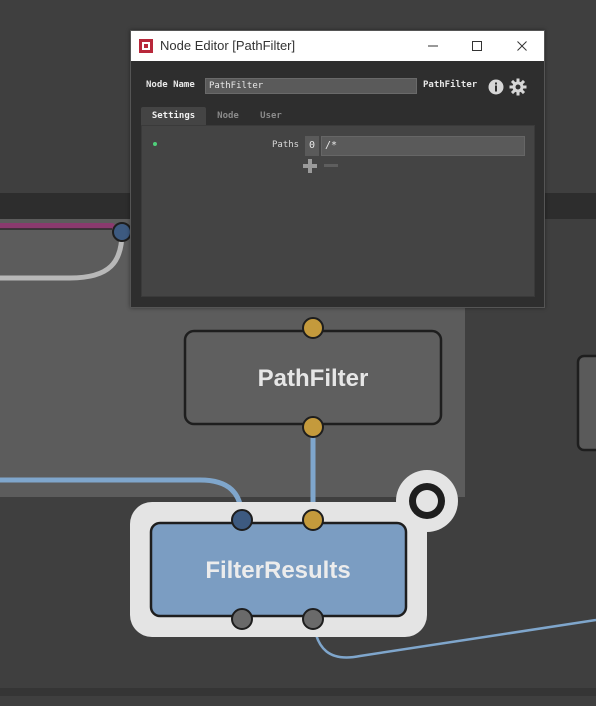 This screenshot has width=596, height=706. Describe the element at coordinates (271, 116) in the screenshot. I see `tab-user: User` at that location.